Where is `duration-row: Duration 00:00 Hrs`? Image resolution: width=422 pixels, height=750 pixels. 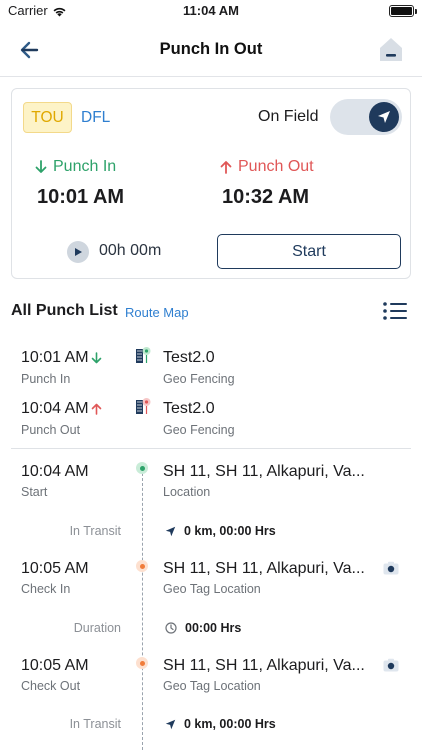
duration-row: Duration 00:00 Hrs is located at coordinates (211, 629).